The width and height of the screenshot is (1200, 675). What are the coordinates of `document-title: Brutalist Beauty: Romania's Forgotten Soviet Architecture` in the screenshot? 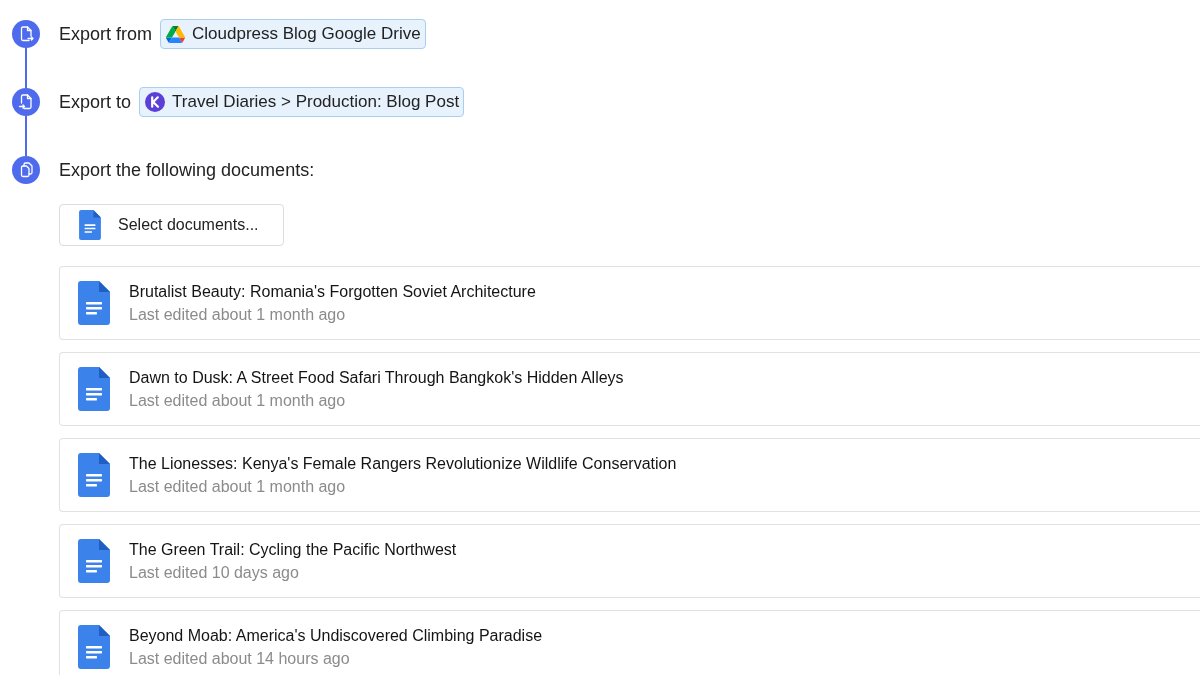 It's located at (332, 291).